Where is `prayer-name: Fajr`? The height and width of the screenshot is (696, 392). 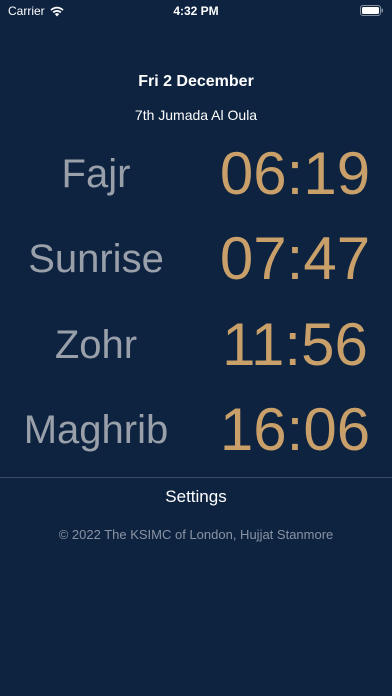 prayer-name: Fajr is located at coordinates (96, 174).